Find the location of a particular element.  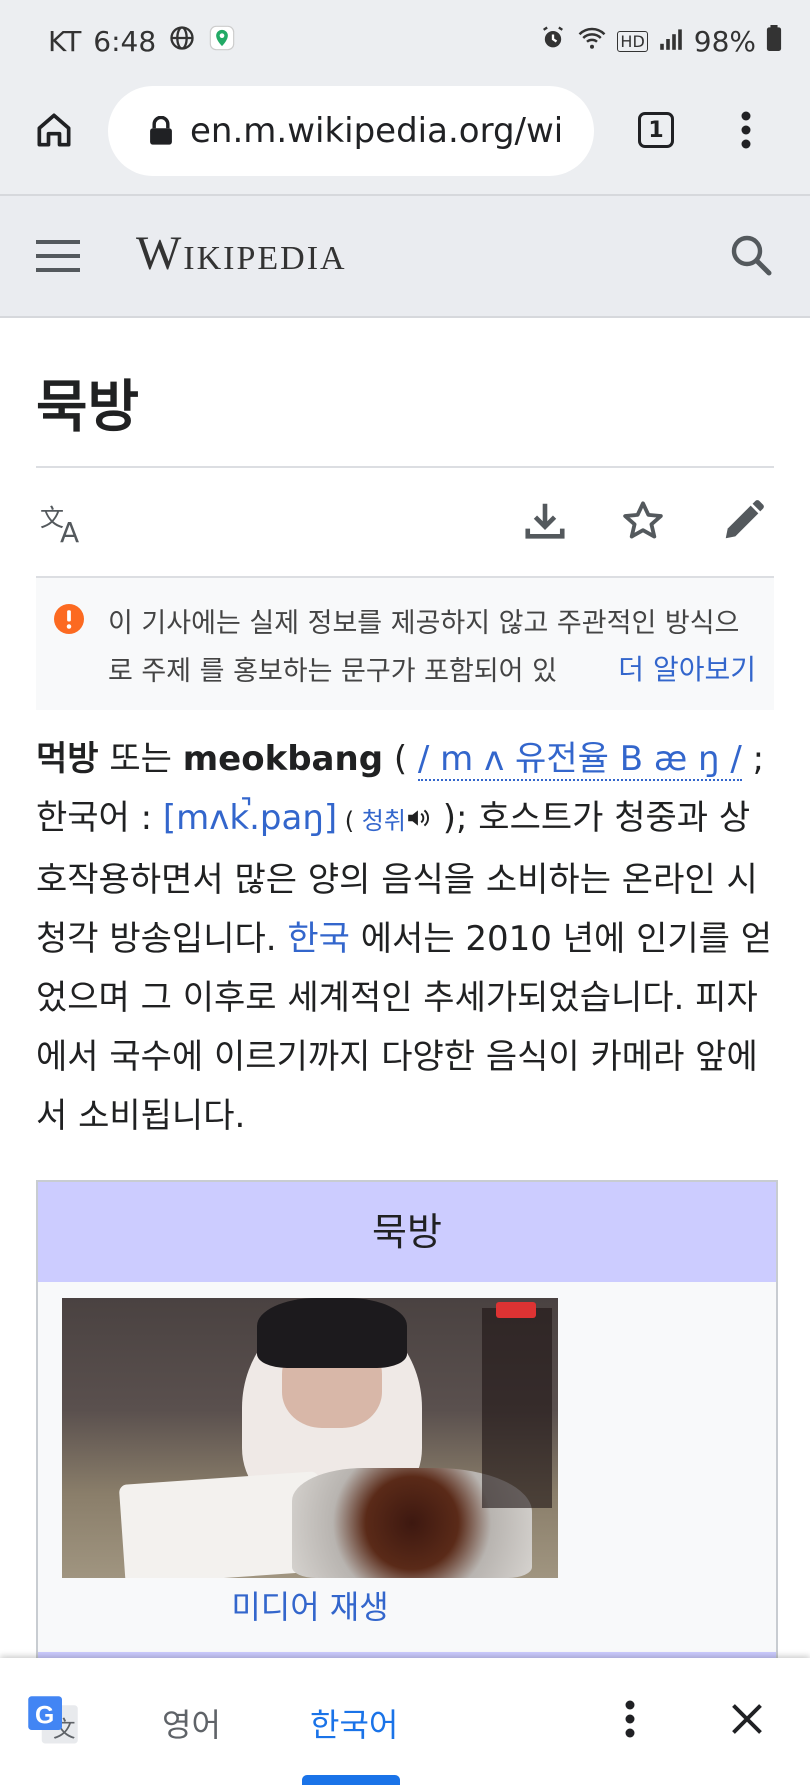

bold-term-korean: 먹방 is located at coordinates (67, 759).